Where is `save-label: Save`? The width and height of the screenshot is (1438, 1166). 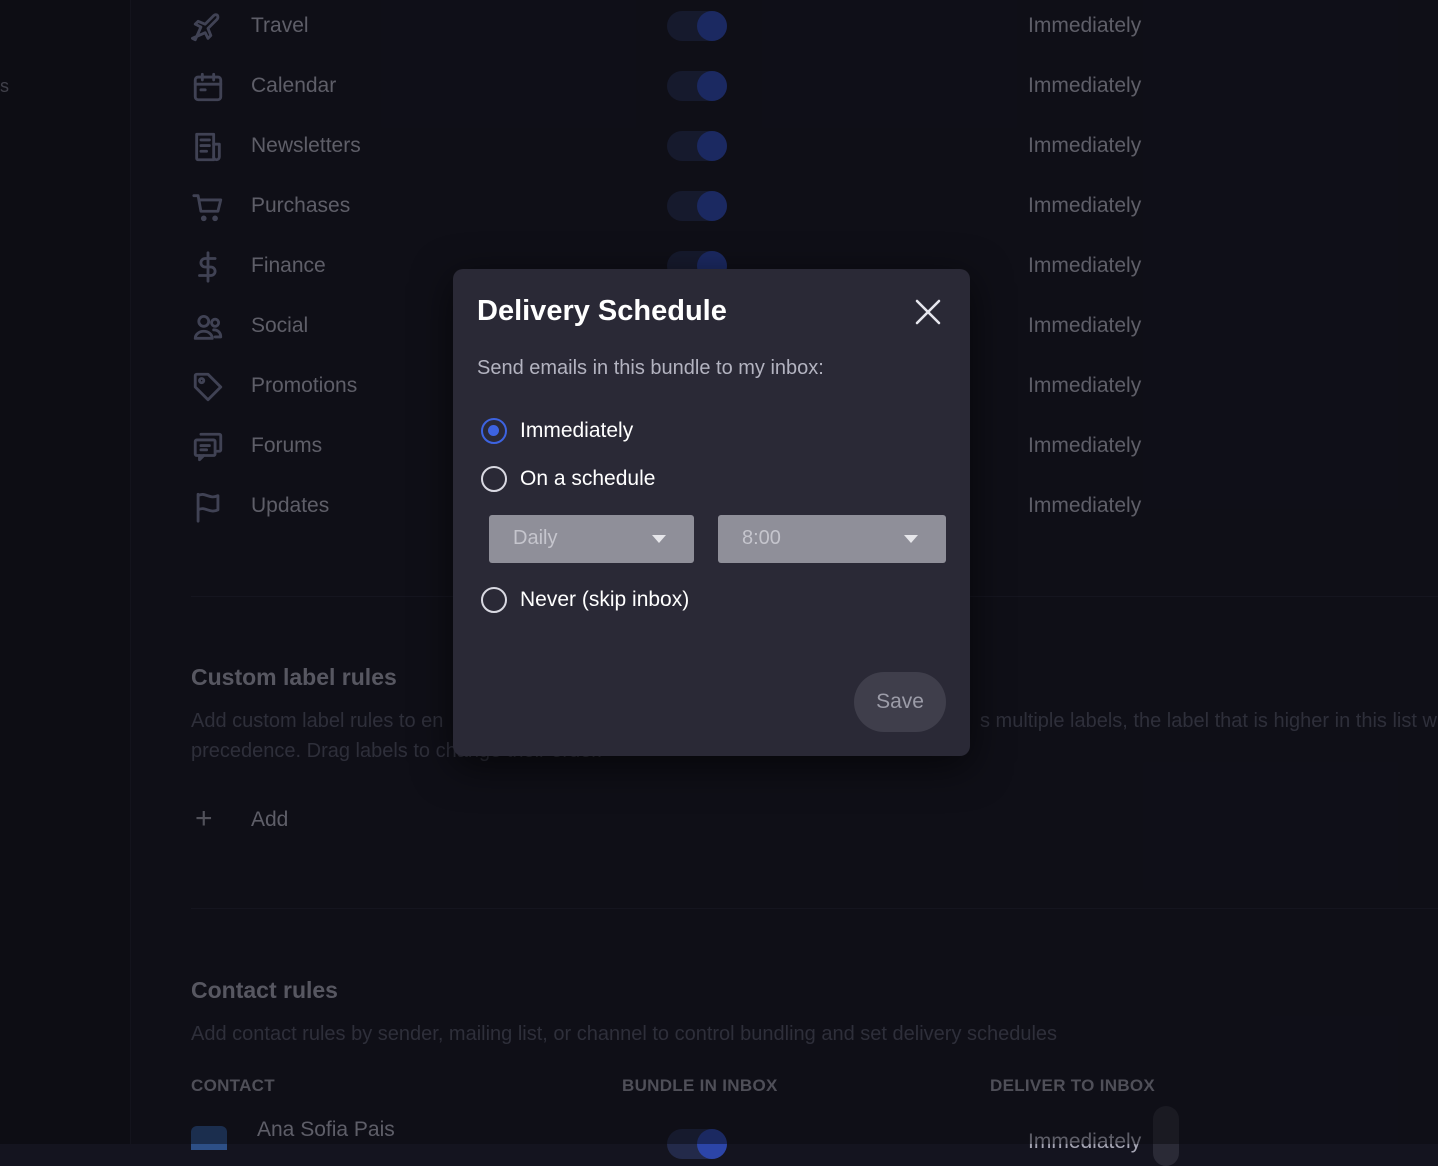 save-label: Save is located at coordinates (900, 701).